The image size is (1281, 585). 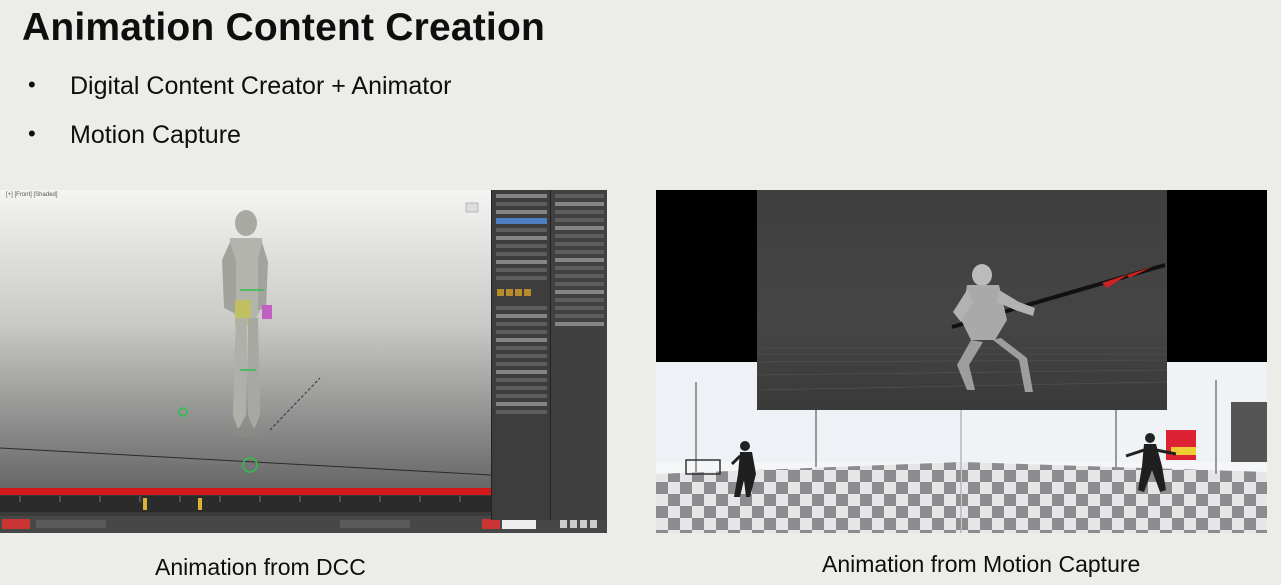 I want to click on timeline-bar, so click(x=245, y=491).